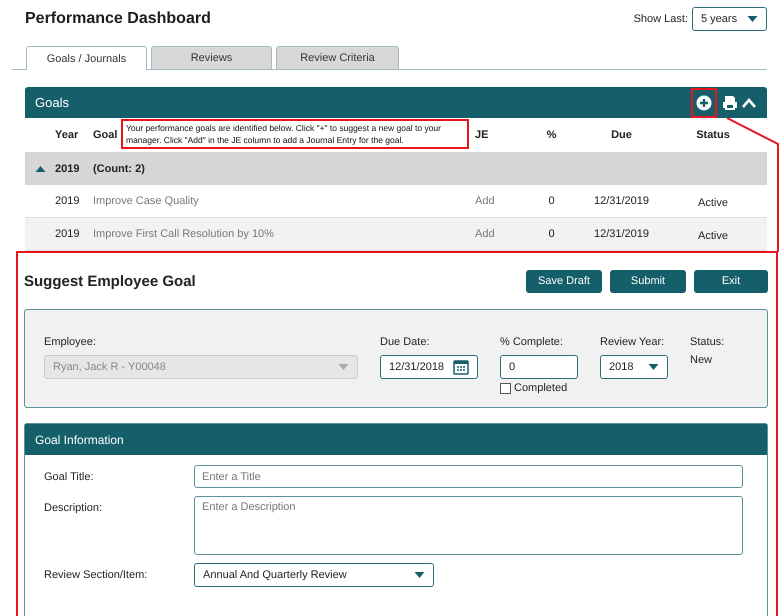 This screenshot has height=616, width=781. What do you see at coordinates (211, 57) in the screenshot?
I see `tab: Reviews` at bounding box center [211, 57].